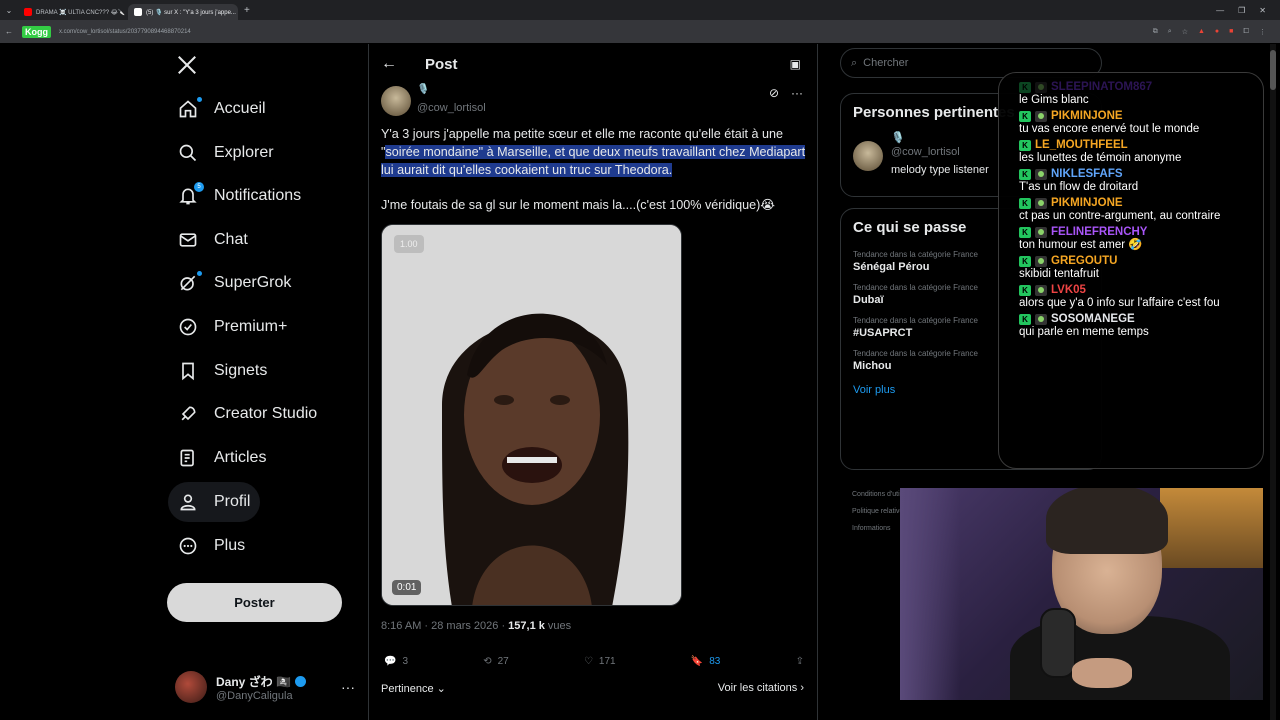  I want to click on article-icon, so click(187, 458).